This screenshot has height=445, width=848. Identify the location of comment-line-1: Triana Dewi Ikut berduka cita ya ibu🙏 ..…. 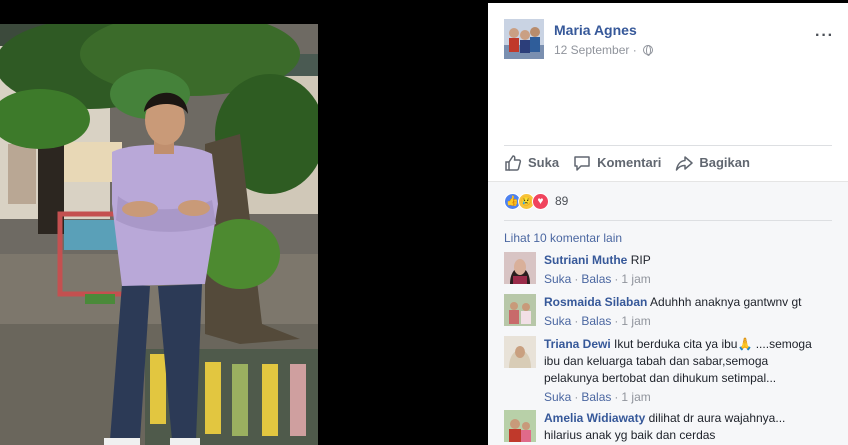
(689, 344).